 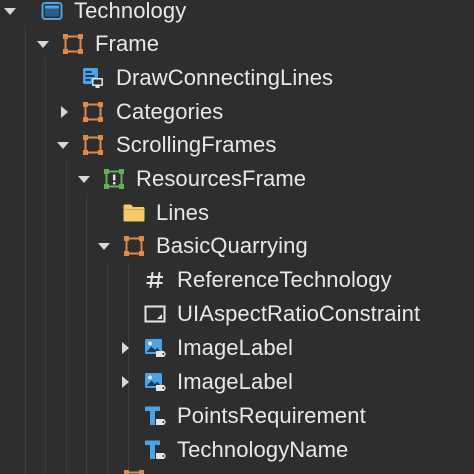 What do you see at coordinates (130, 11) in the screenshot?
I see `tree-item-label: Technology` at bounding box center [130, 11].